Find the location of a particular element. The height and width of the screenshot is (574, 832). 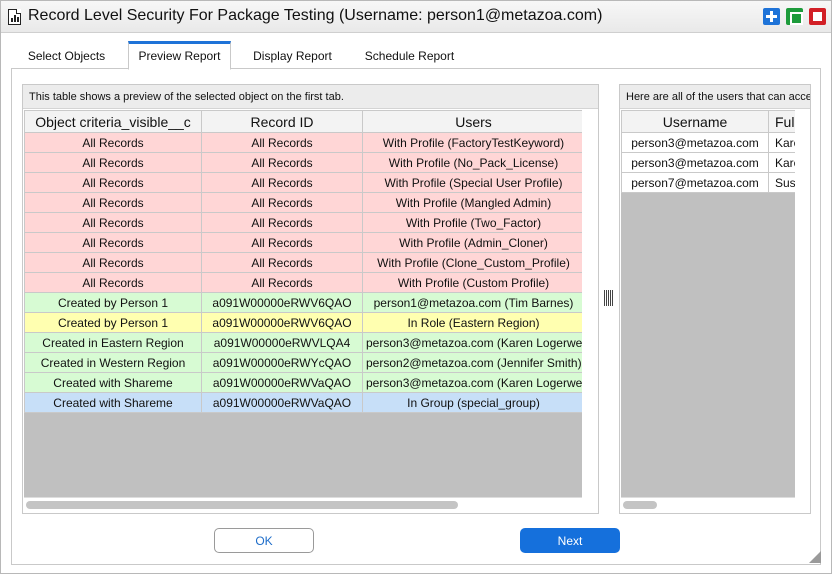

preview-scrollbar-thumb is located at coordinates (242, 505).